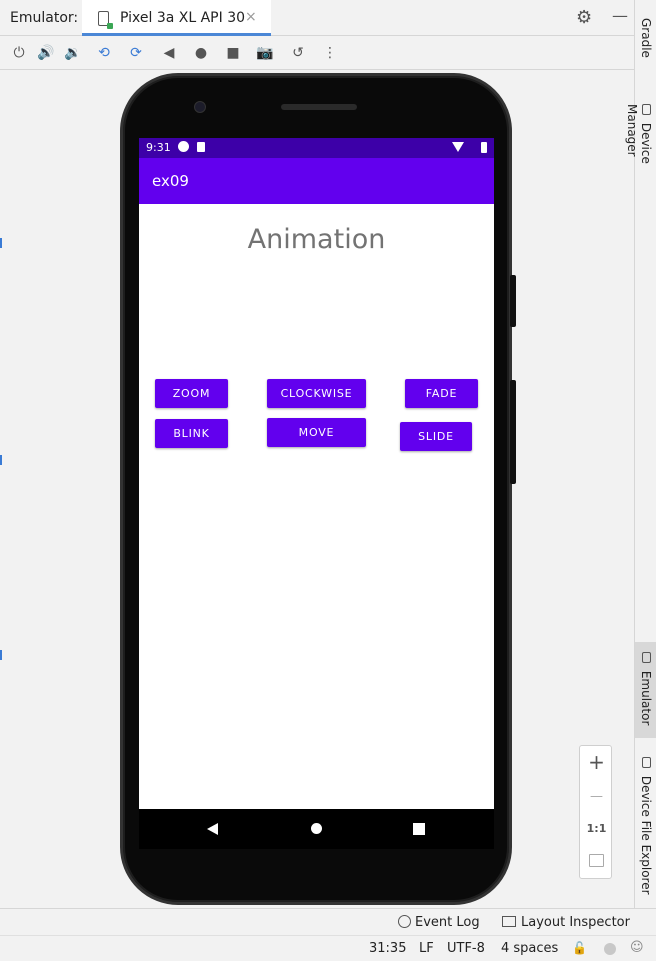 Image resolution: width=656 pixels, height=961 pixels. What do you see at coordinates (466, 948) in the screenshot?
I see `file-encoding: UTF-8` at bounding box center [466, 948].